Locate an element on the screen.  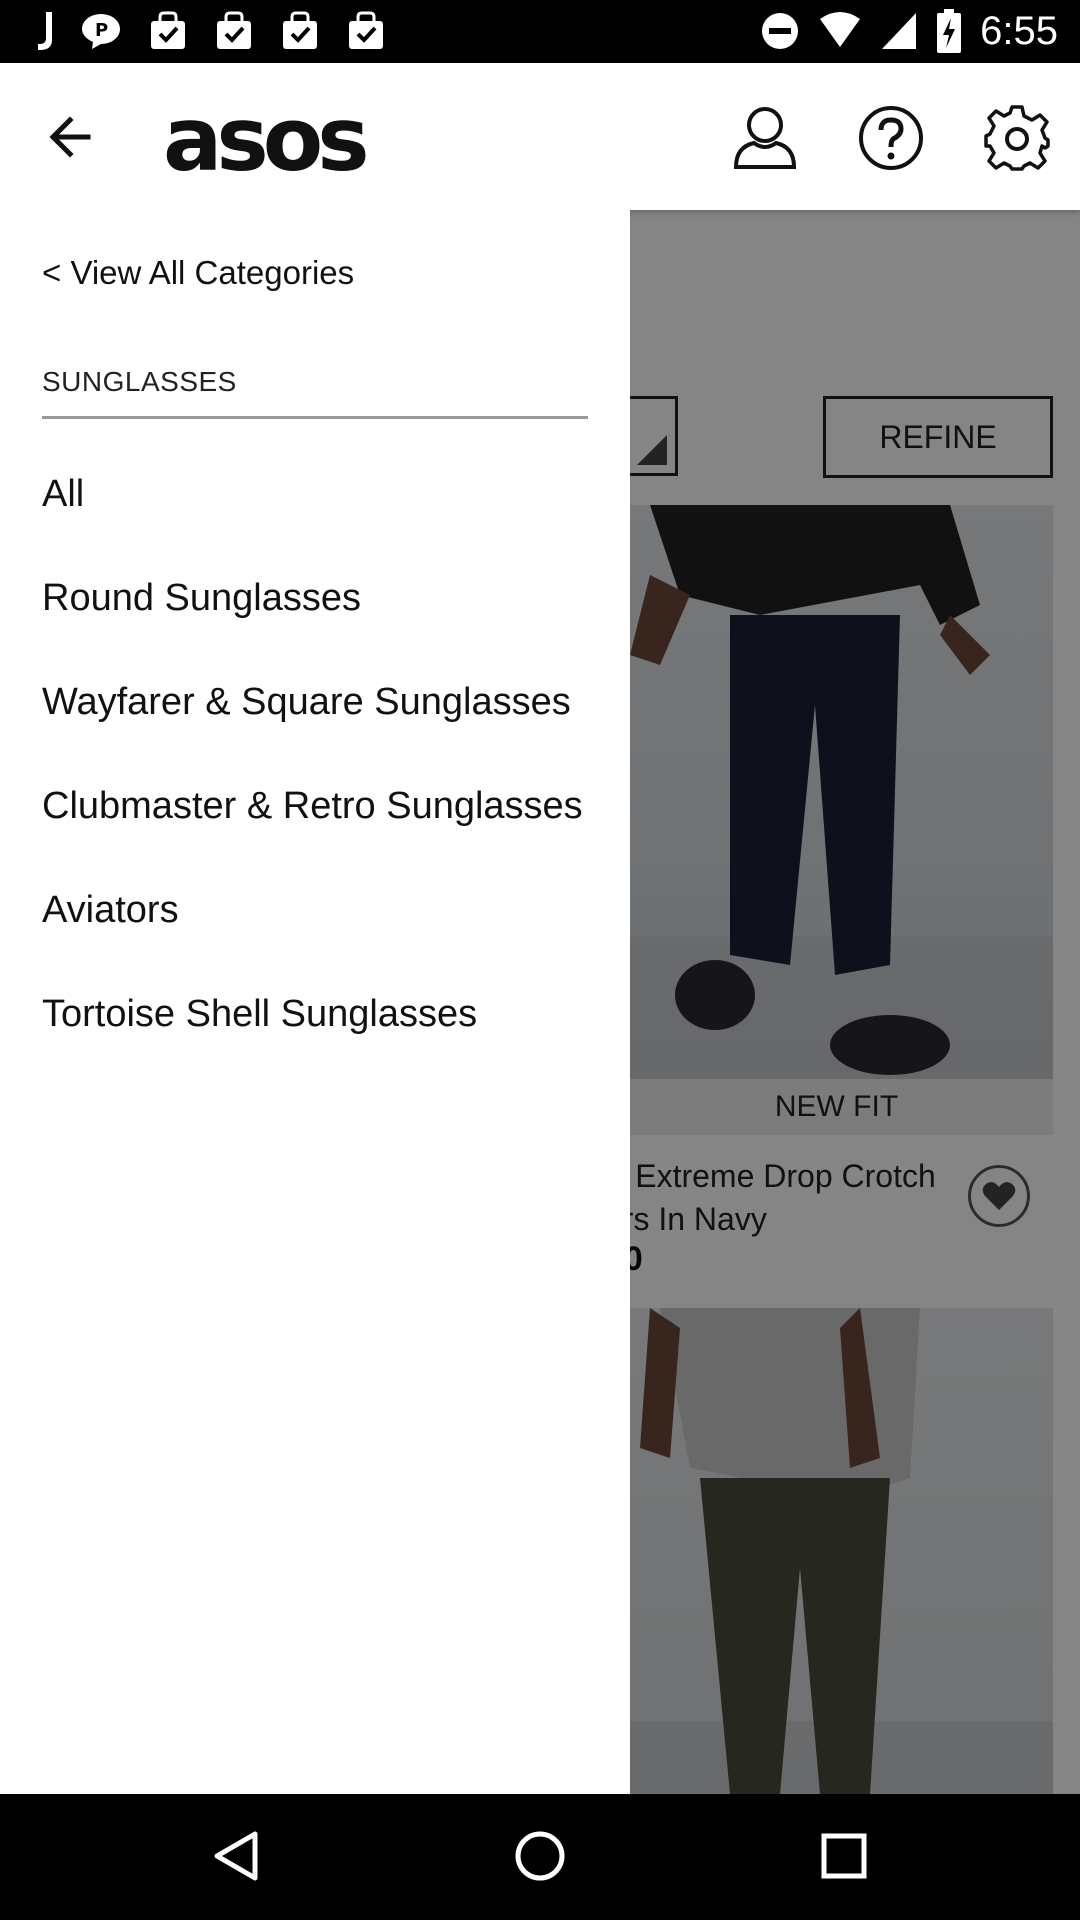
account-icon is located at coordinates (765, 138).